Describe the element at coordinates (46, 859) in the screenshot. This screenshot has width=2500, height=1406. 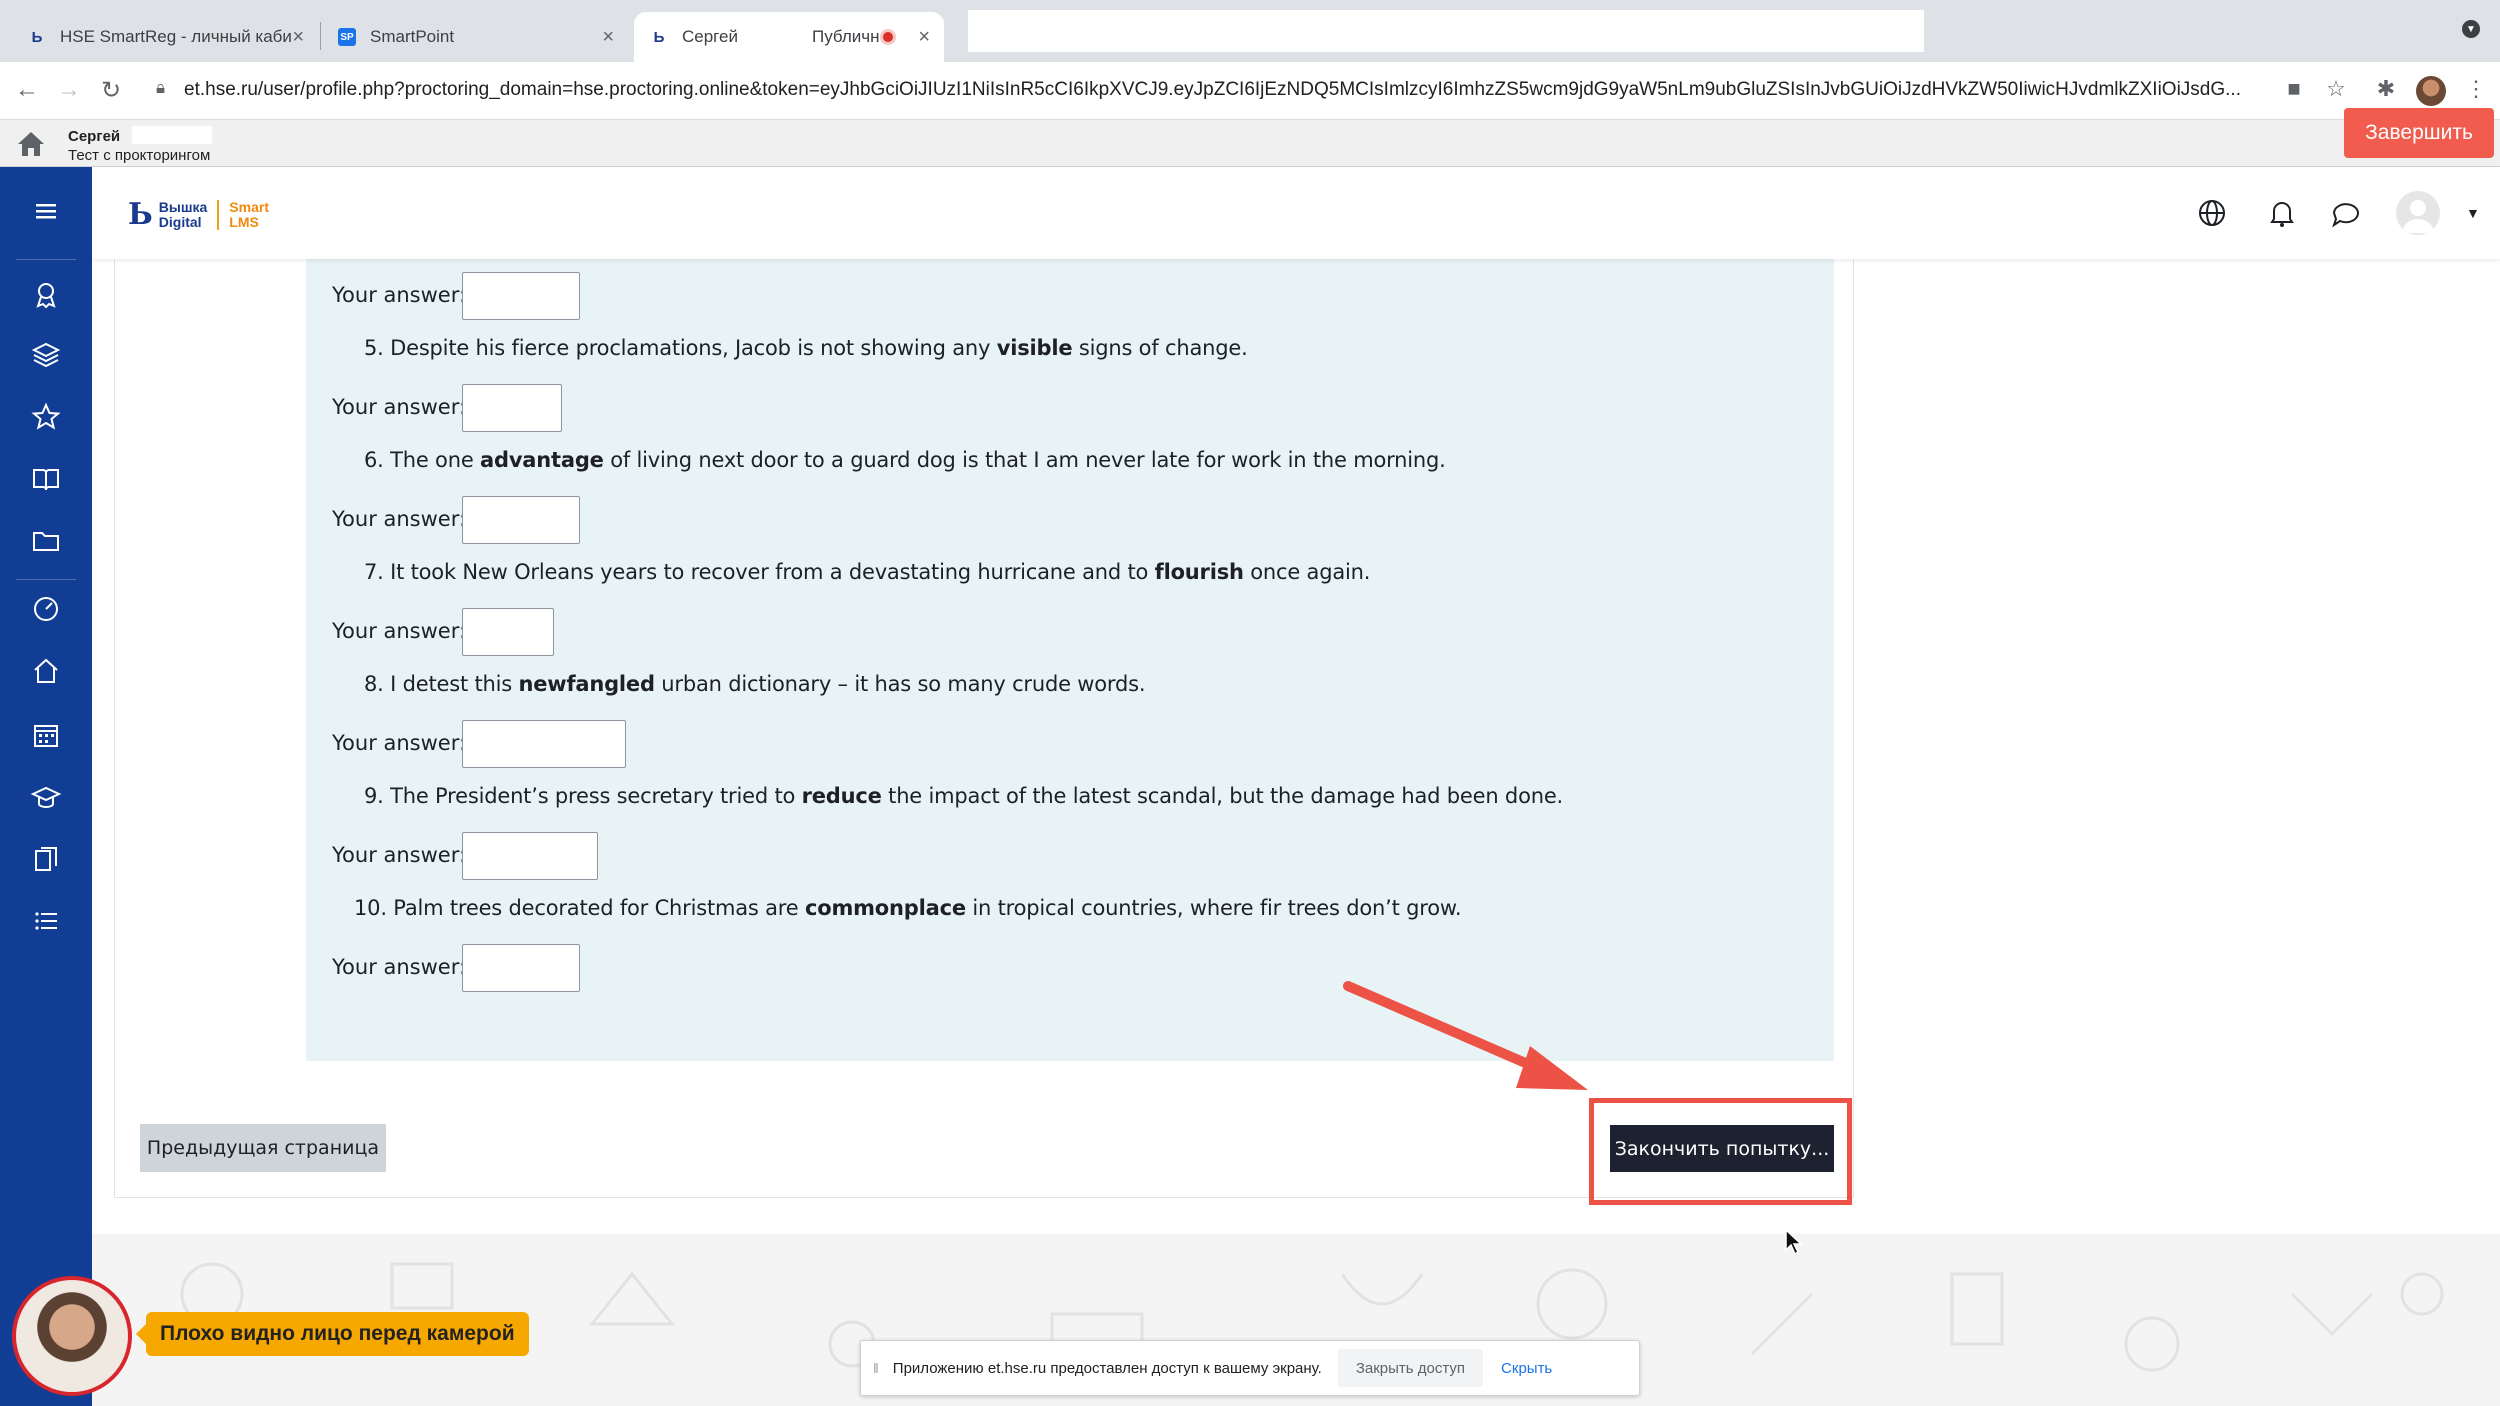
I see `files-icon` at that location.